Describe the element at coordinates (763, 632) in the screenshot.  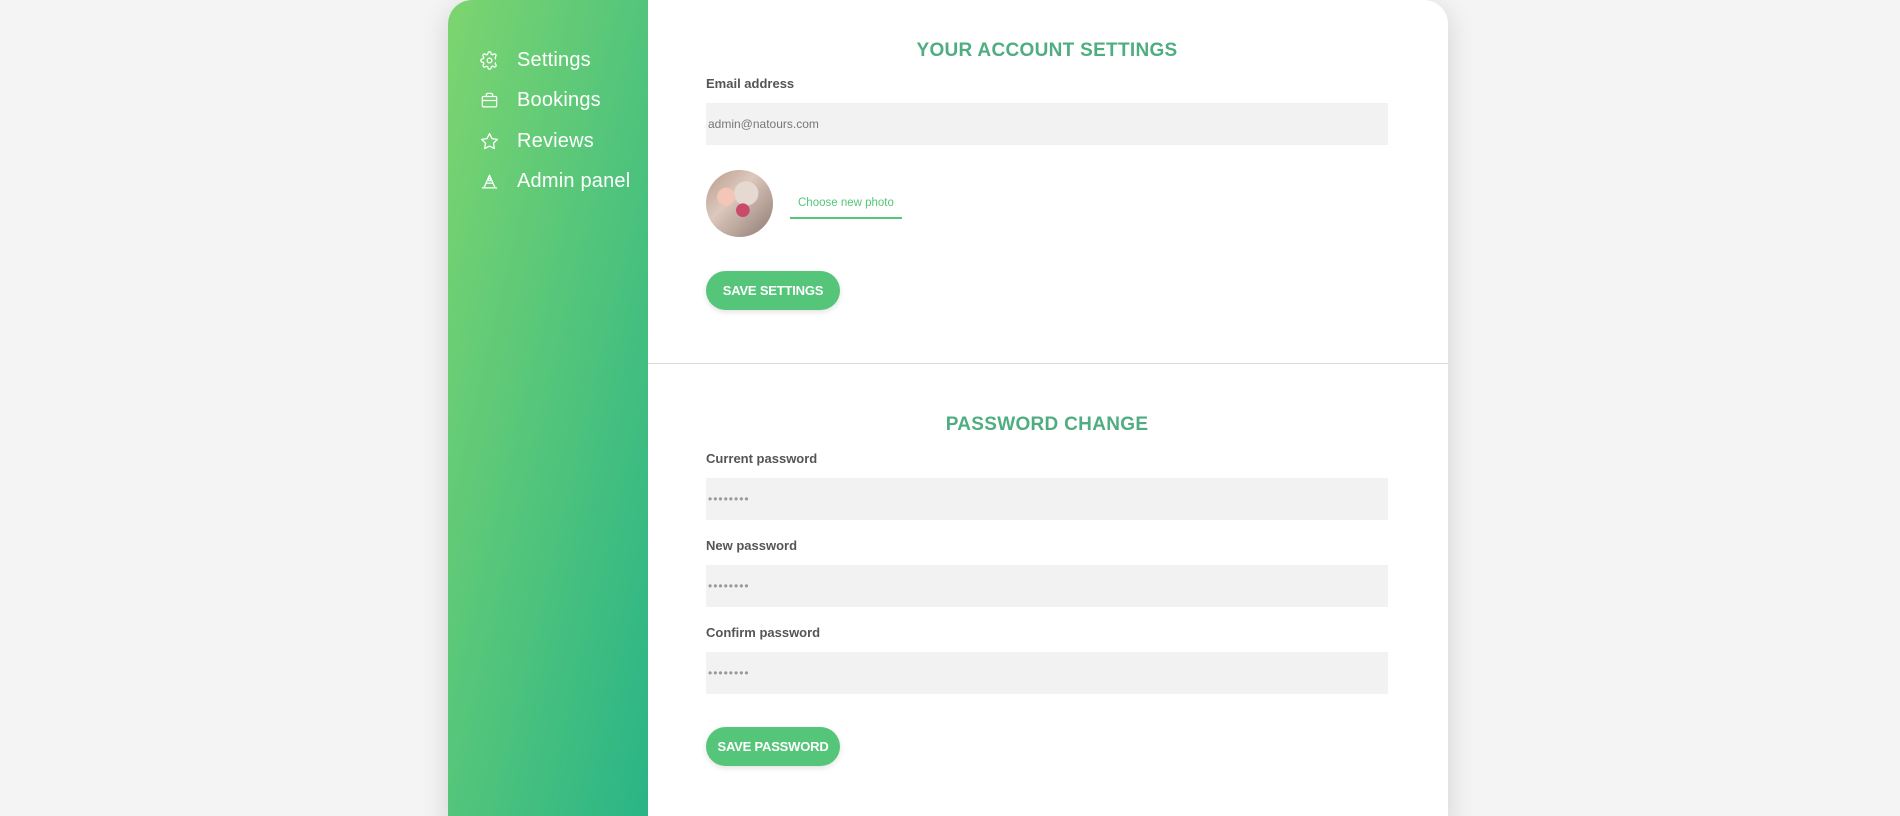
I see `confirm-password-label: Confirm password` at that location.